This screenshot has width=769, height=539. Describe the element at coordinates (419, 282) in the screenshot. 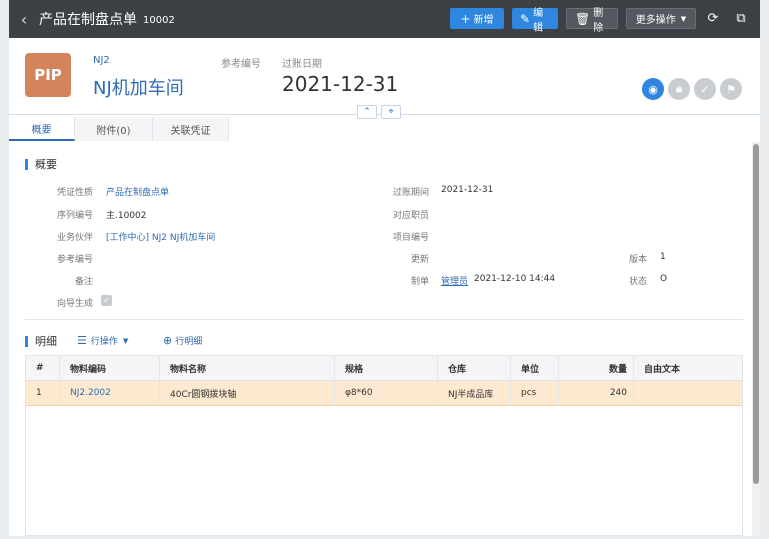

I see `creator-label: 制单` at that location.